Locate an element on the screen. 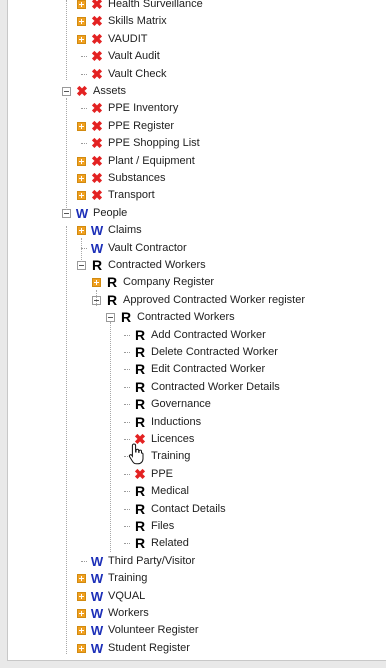 The image size is (386, 668). tree-node-label: Plant / Equipment is located at coordinates (151, 161).